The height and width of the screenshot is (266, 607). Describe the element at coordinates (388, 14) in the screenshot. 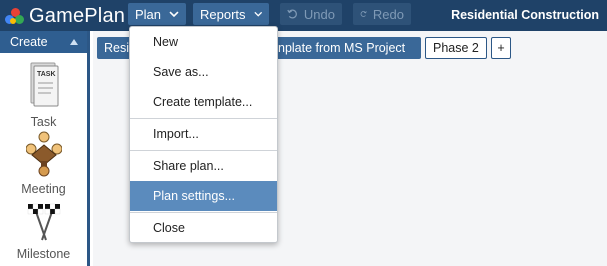

I see `redo-label: Redo` at that location.